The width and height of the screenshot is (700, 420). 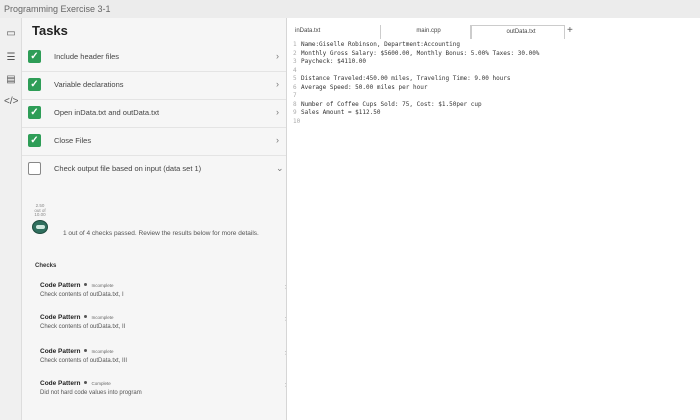 I want to click on line-number: 4, so click(x=295, y=70).